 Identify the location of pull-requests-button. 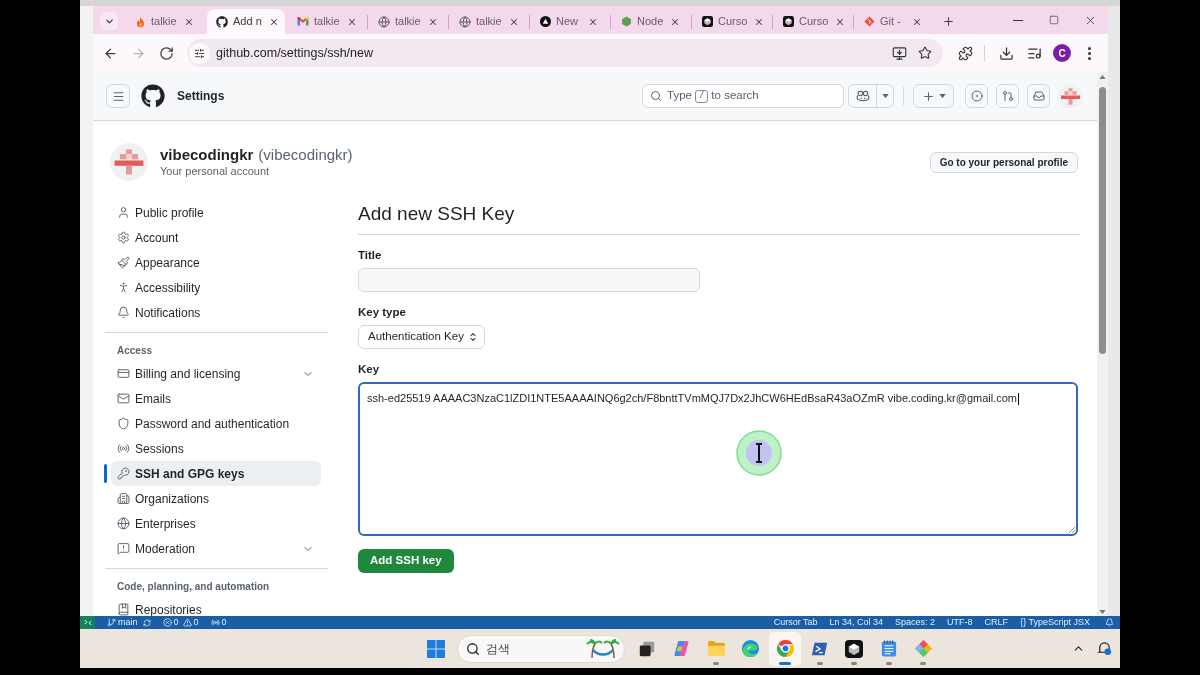
(1007, 96).